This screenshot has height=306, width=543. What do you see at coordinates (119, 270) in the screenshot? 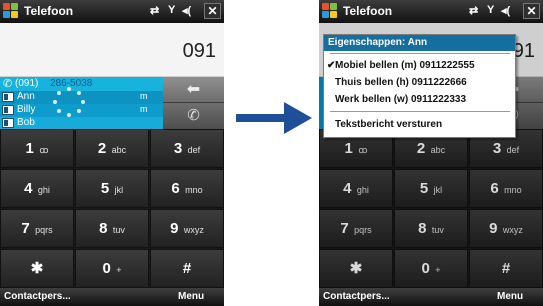
I see `key-letters: +` at bounding box center [119, 270].